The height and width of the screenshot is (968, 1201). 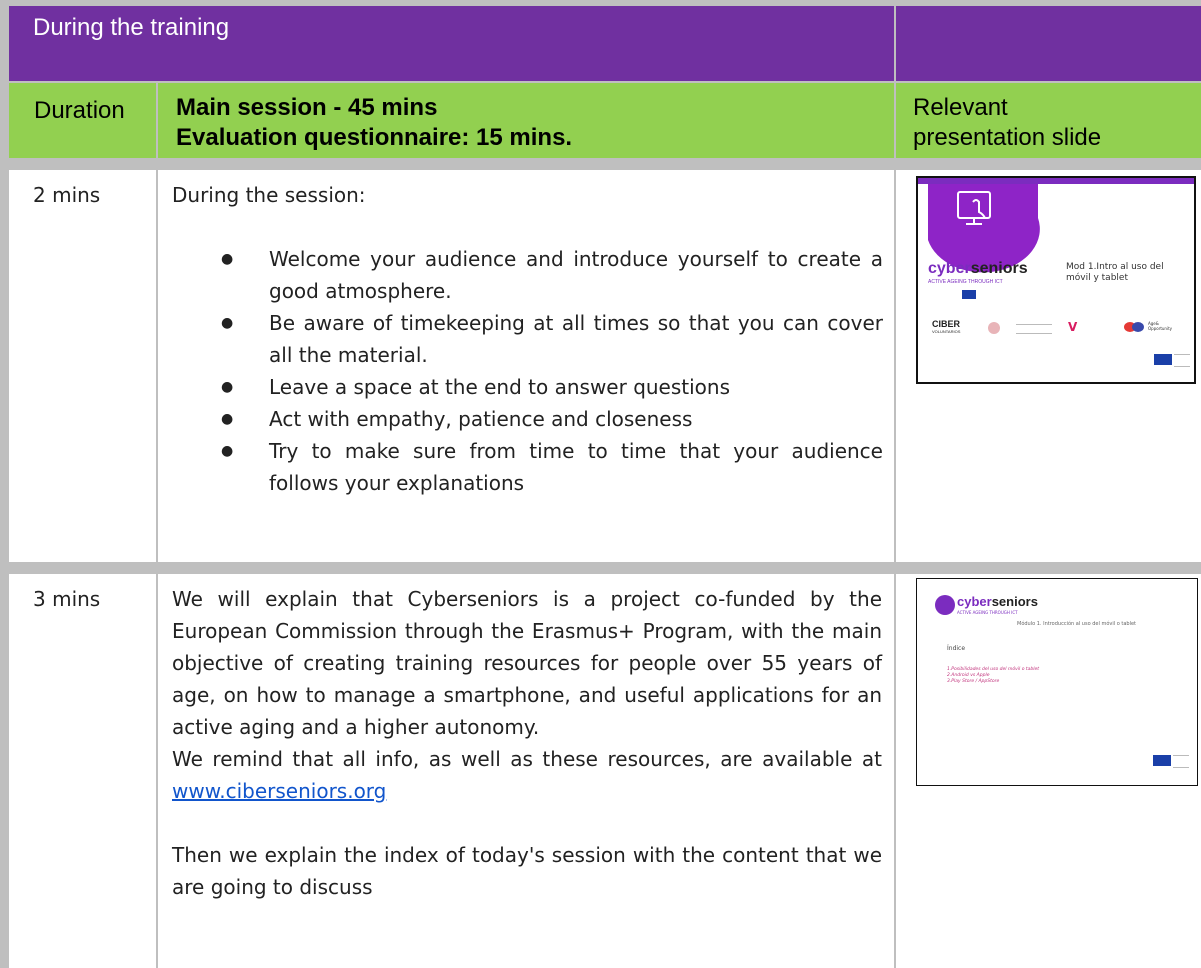 I want to click on slide-2-index-title: Índice, so click(x=956, y=648).